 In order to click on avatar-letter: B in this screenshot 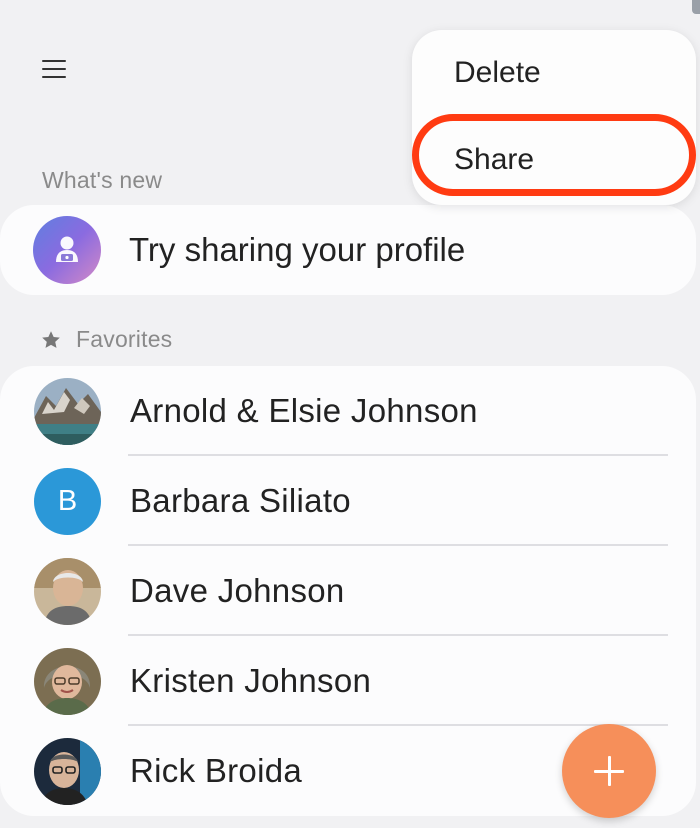, I will do `click(67, 501)`.